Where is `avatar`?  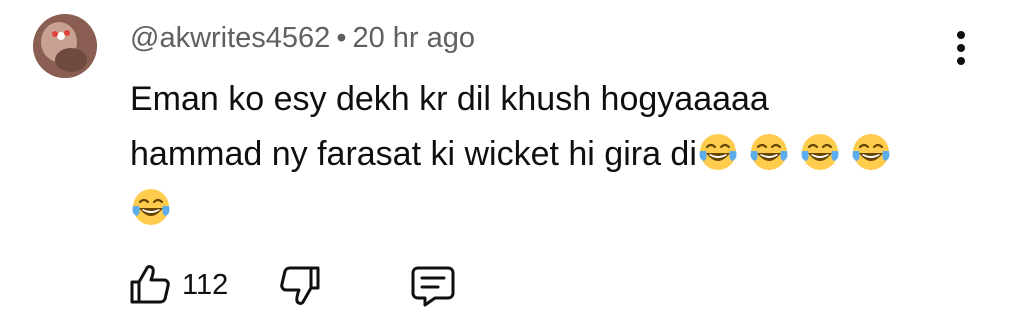
avatar is located at coordinates (65, 46).